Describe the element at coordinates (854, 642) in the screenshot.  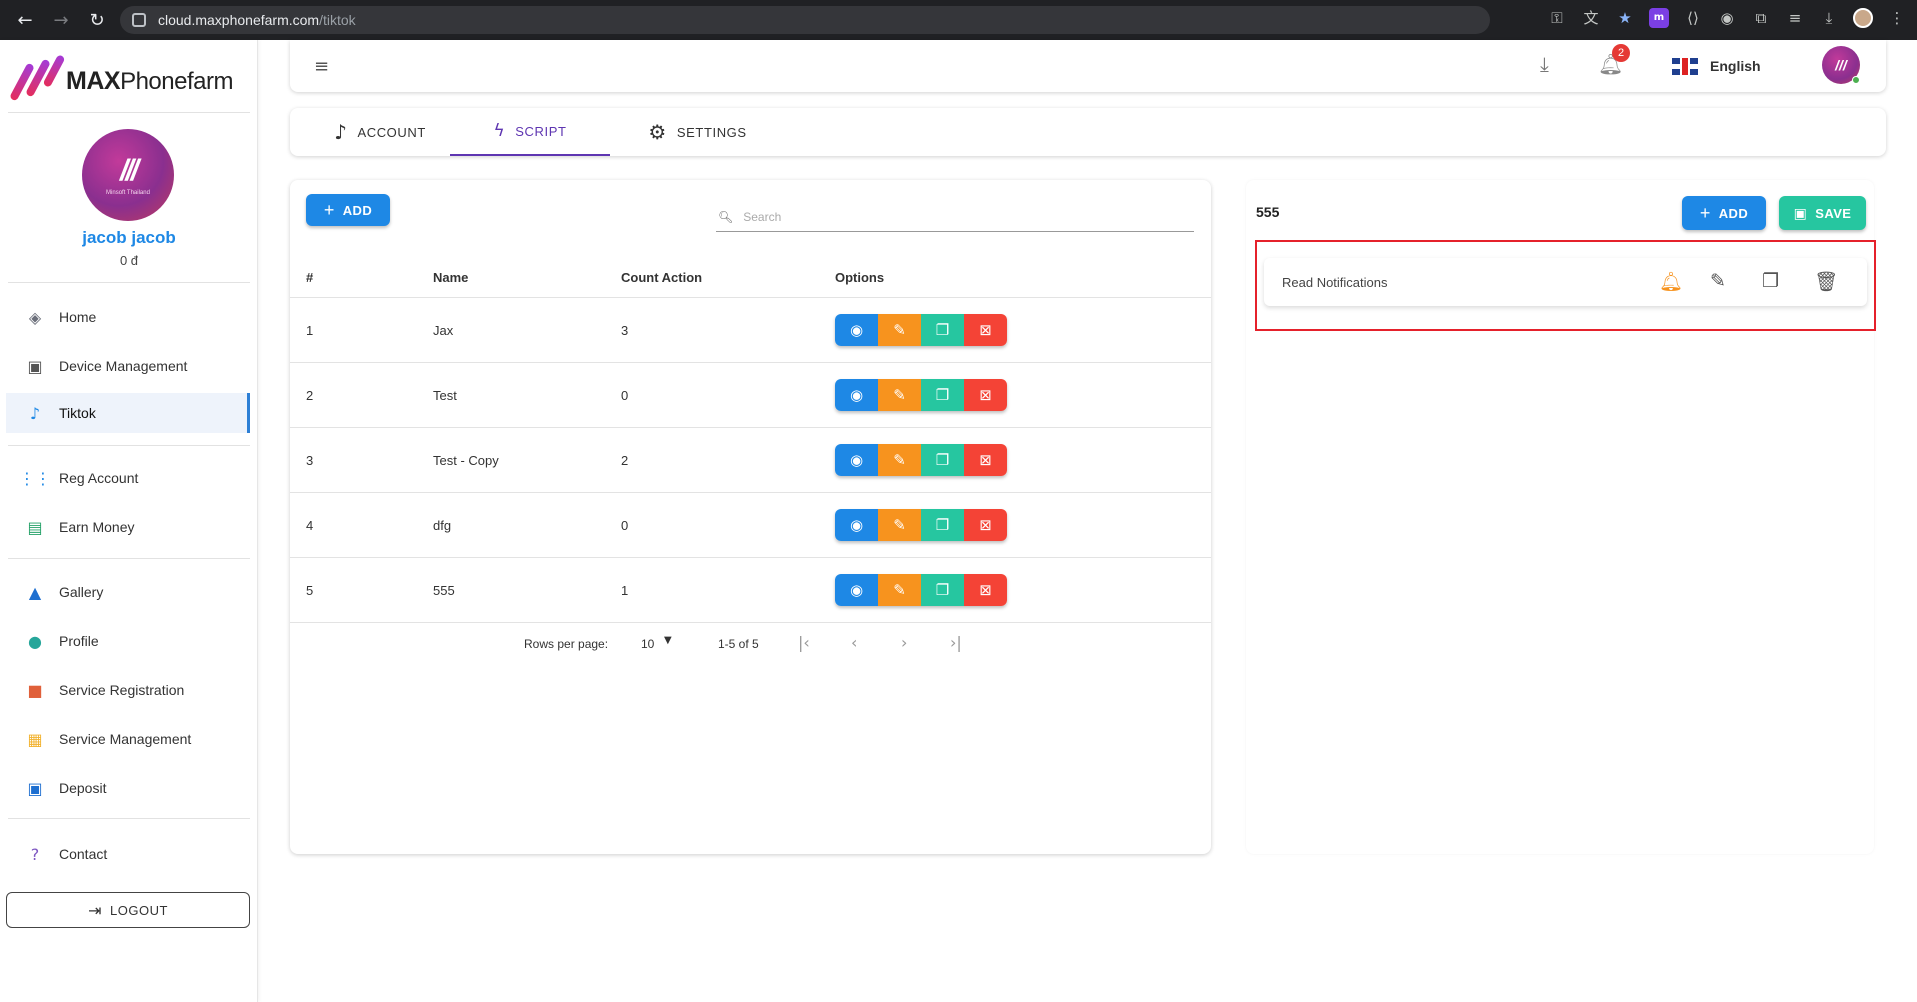
I see `previous-page-icon: ‹` at that location.